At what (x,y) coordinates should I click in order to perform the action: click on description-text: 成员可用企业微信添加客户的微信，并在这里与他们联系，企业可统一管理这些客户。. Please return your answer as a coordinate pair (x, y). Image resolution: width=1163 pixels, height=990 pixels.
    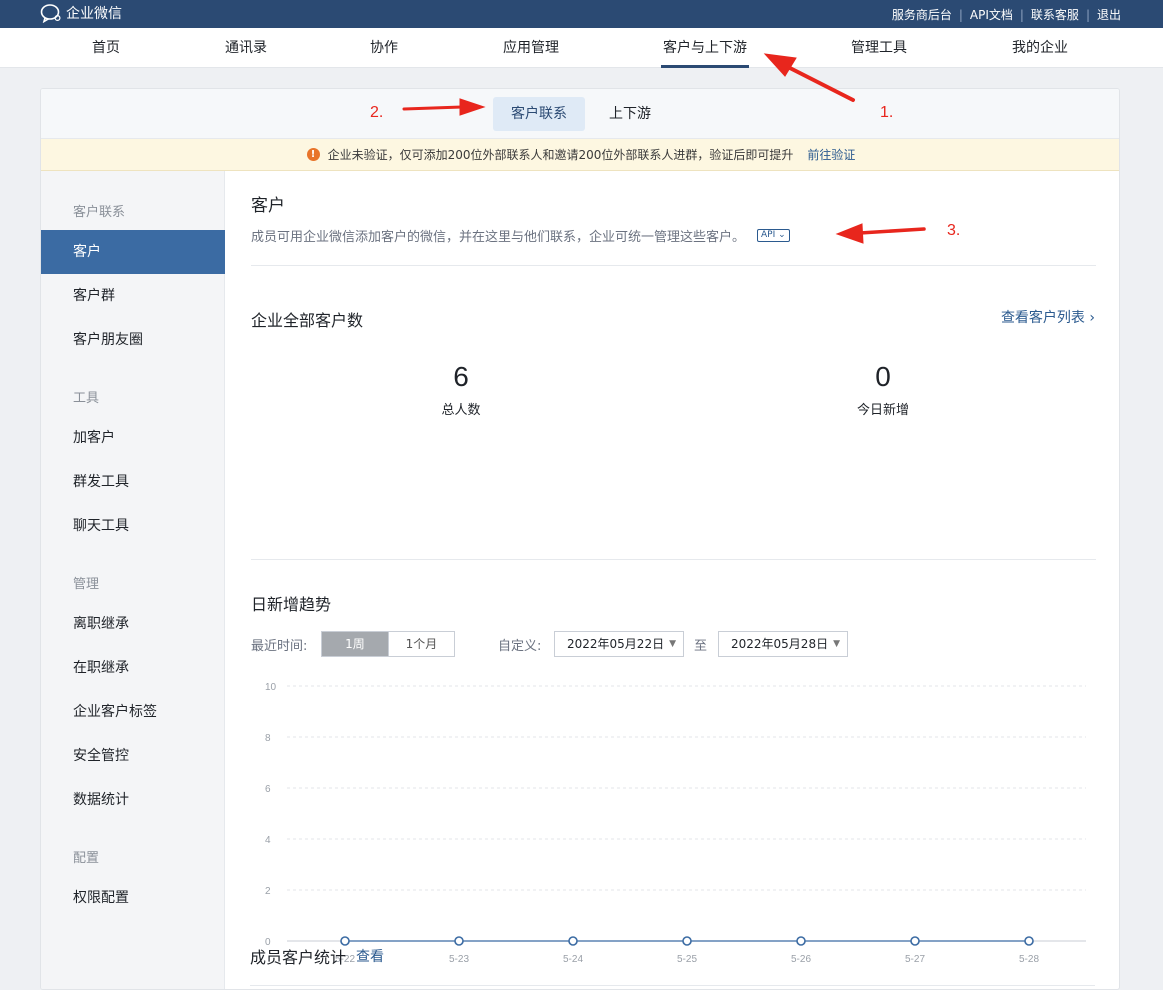
    Looking at the image, I should click on (498, 237).